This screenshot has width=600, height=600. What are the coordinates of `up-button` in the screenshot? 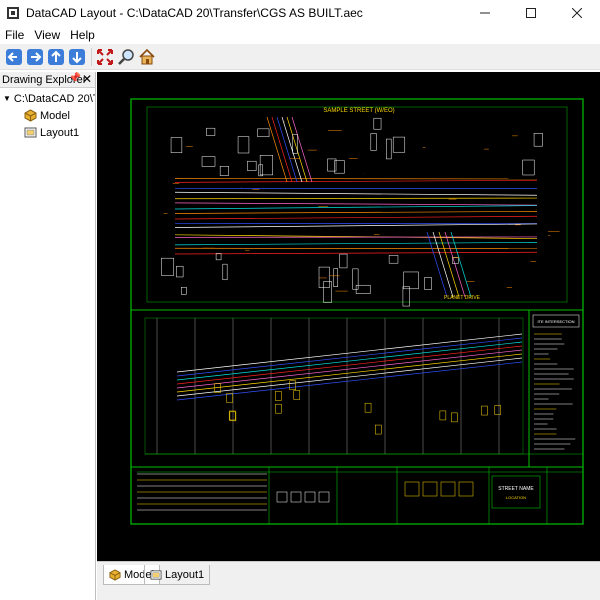 It's located at (56, 57).